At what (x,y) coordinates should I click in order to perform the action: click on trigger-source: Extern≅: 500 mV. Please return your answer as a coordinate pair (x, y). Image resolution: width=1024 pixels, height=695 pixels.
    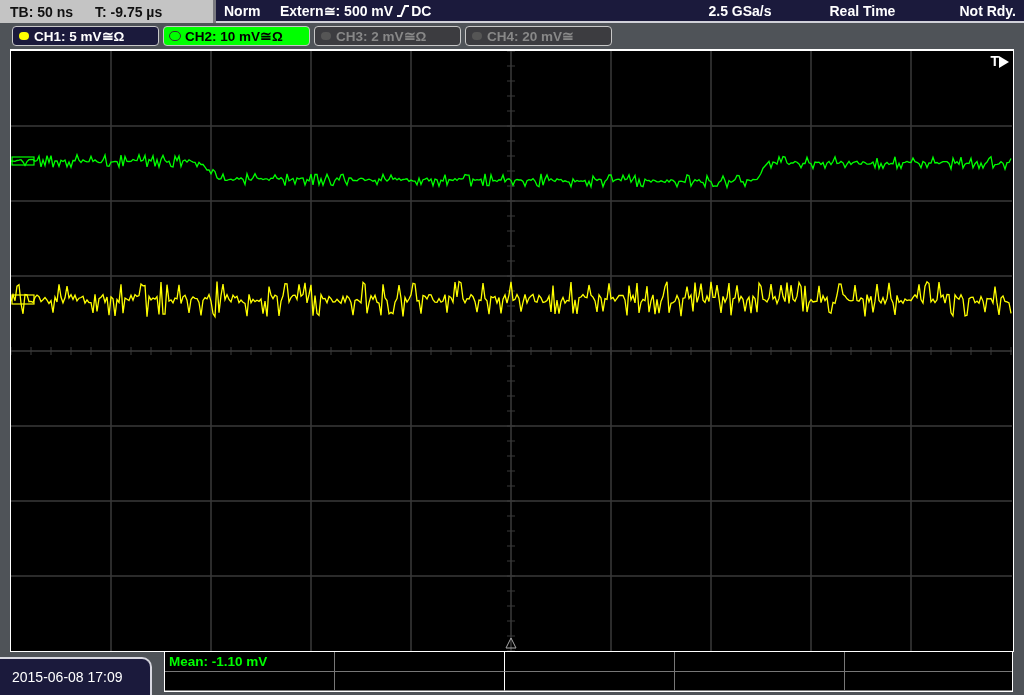
    Looking at the image, I should click on (337, 10).